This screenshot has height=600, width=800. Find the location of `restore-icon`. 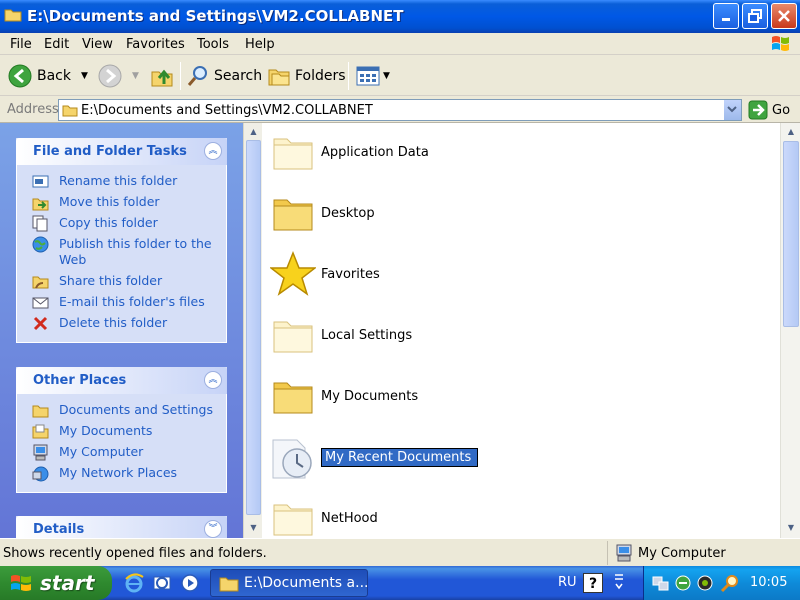

restore-icon is located at coordinates (755, 16).